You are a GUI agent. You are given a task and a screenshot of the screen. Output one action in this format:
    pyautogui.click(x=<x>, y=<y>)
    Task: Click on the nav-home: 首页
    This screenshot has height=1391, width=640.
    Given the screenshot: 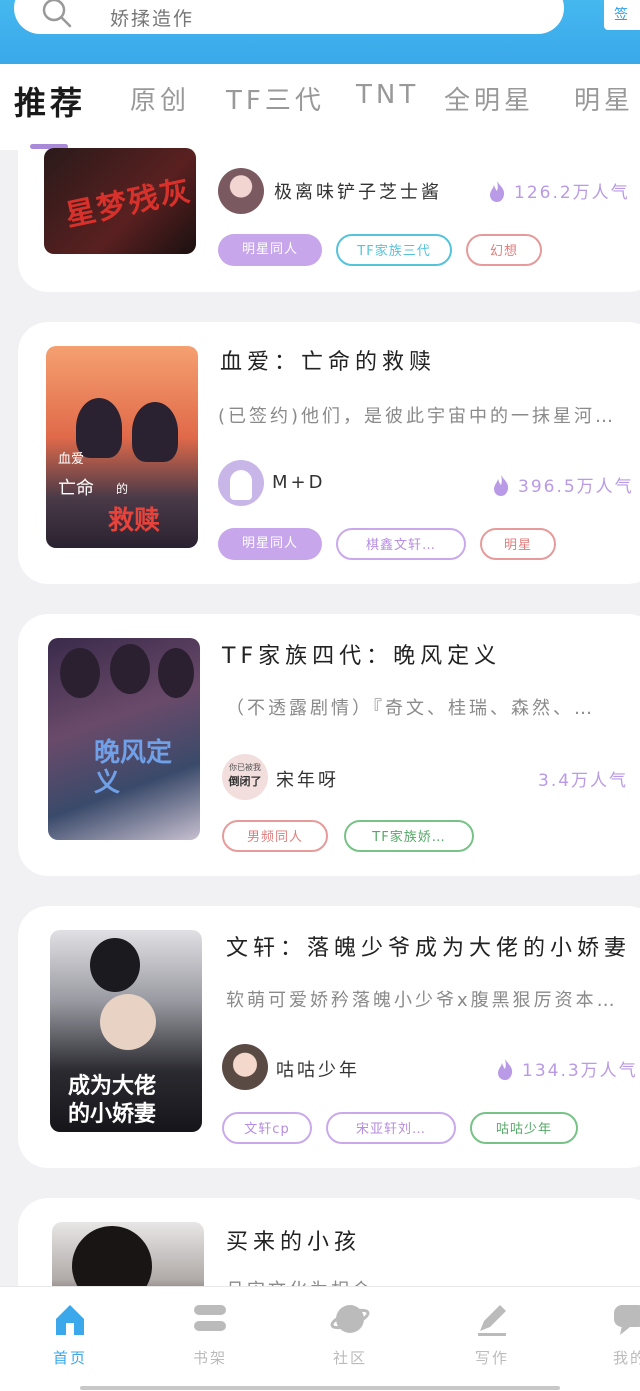 What is the action you would take?
    pyautogui.click(x=70, y=1333)
    